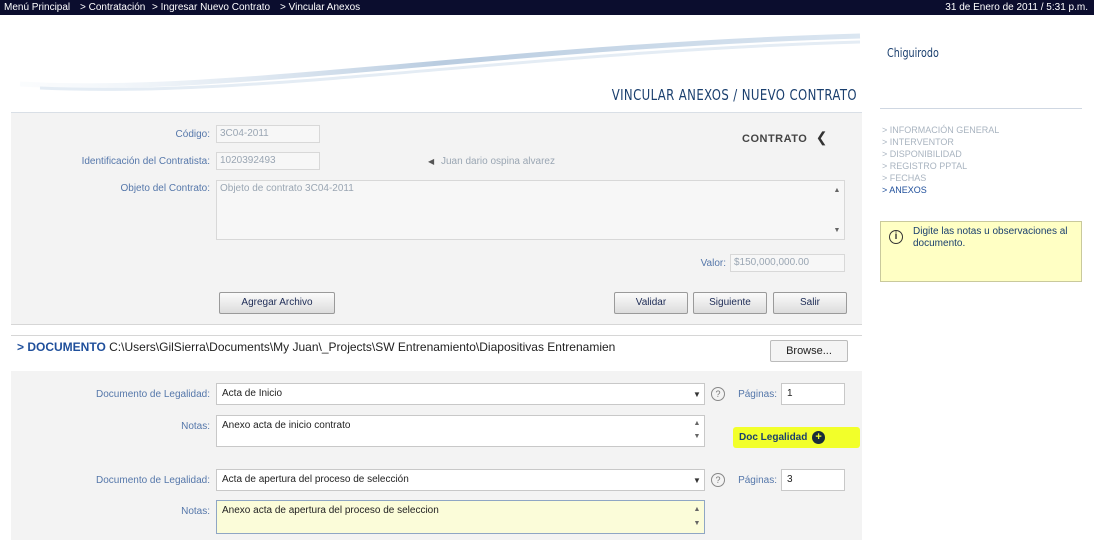 This screenshot has height=540, width=1094. Describe the element at coordinates (940, 130) in the screenshot. I see `nav-item-informacion-general: > INFORMACIÓN GENERAL` at that location.